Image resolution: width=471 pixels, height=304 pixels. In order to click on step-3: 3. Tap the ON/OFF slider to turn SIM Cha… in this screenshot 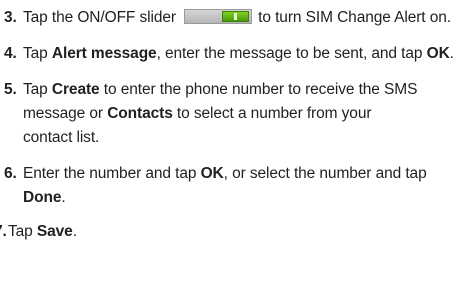, I will do `click(235, 18)`.